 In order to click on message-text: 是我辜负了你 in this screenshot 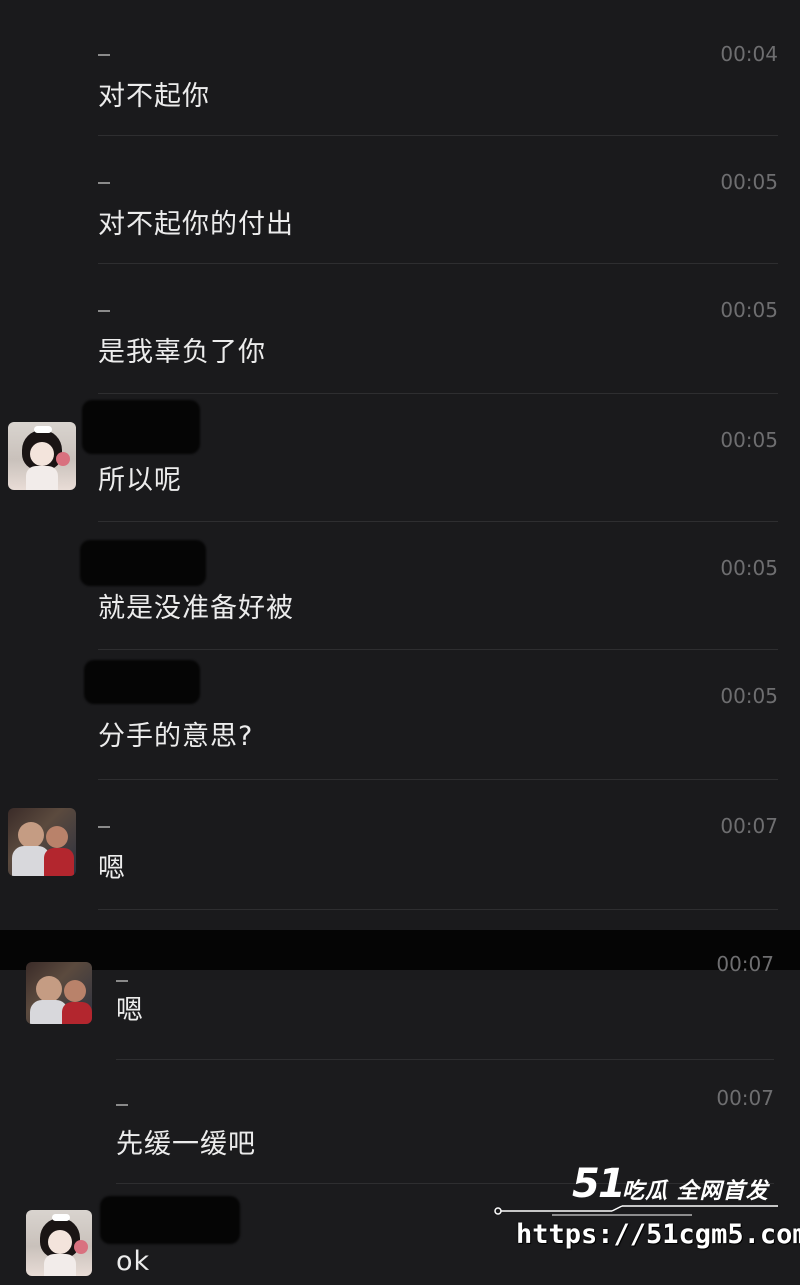, I will do `click(182, 352)`.